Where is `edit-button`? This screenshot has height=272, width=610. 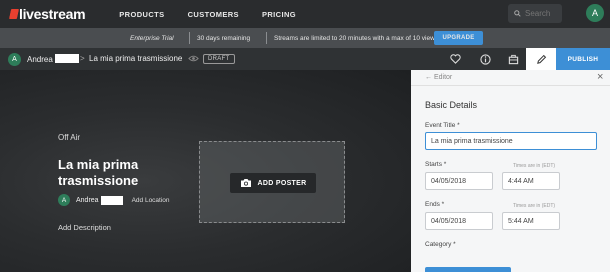
edit-button is located at coordinates (541, 59).